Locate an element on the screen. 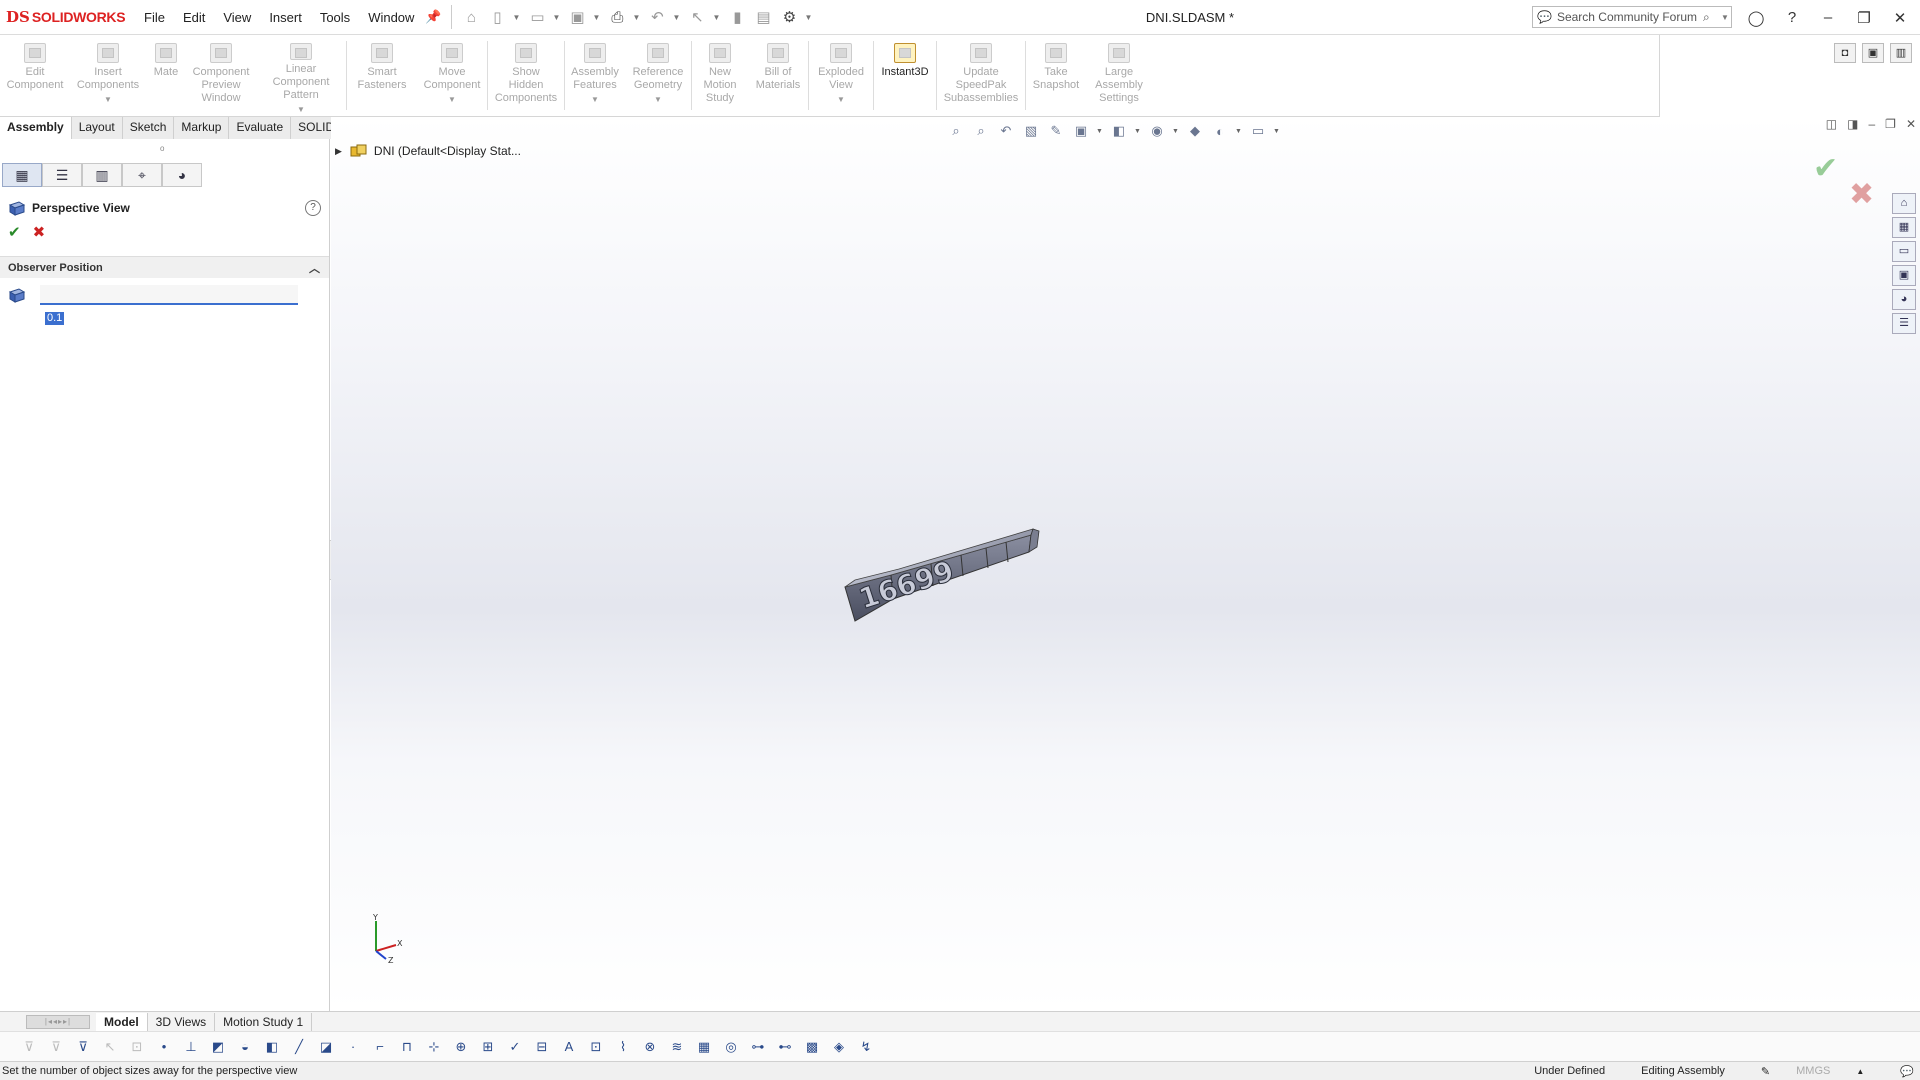 The width and height of the screenshot is (1920, 1080). filter-datum-feature-icon: ⊡ is located at coordinates (596, 1047).